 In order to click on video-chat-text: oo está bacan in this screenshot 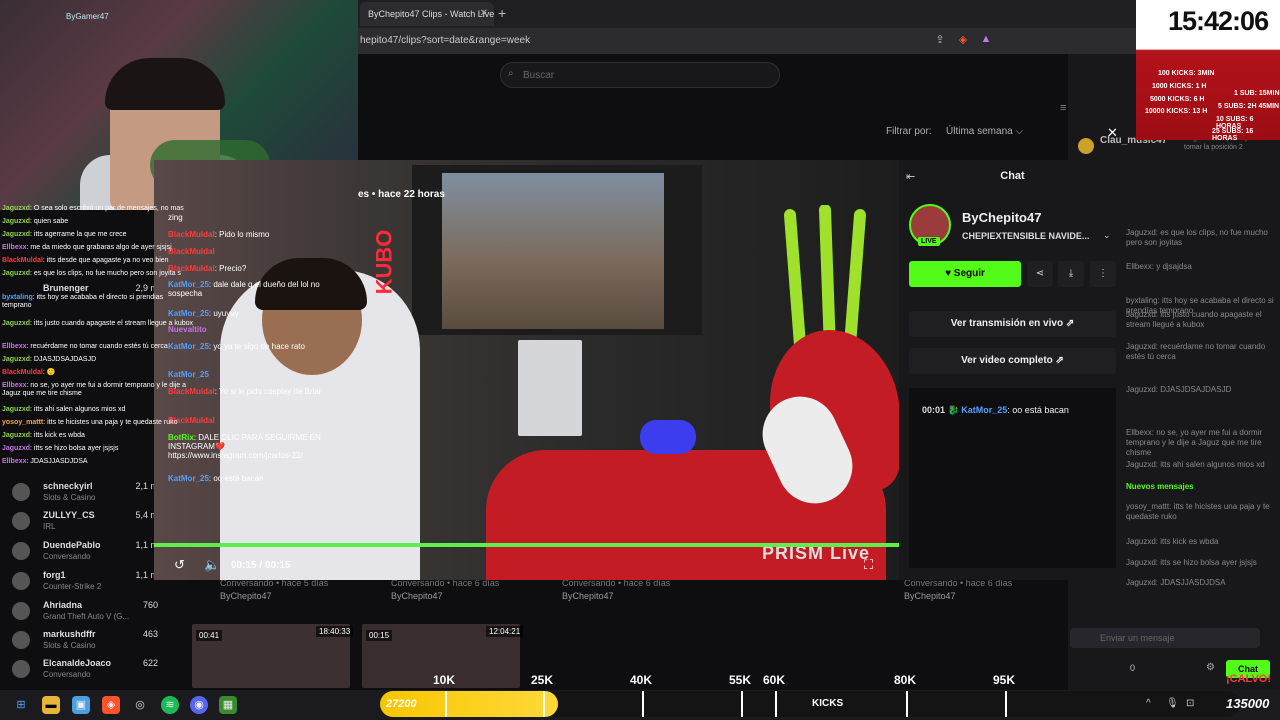, I will do `click(238, 478)`.